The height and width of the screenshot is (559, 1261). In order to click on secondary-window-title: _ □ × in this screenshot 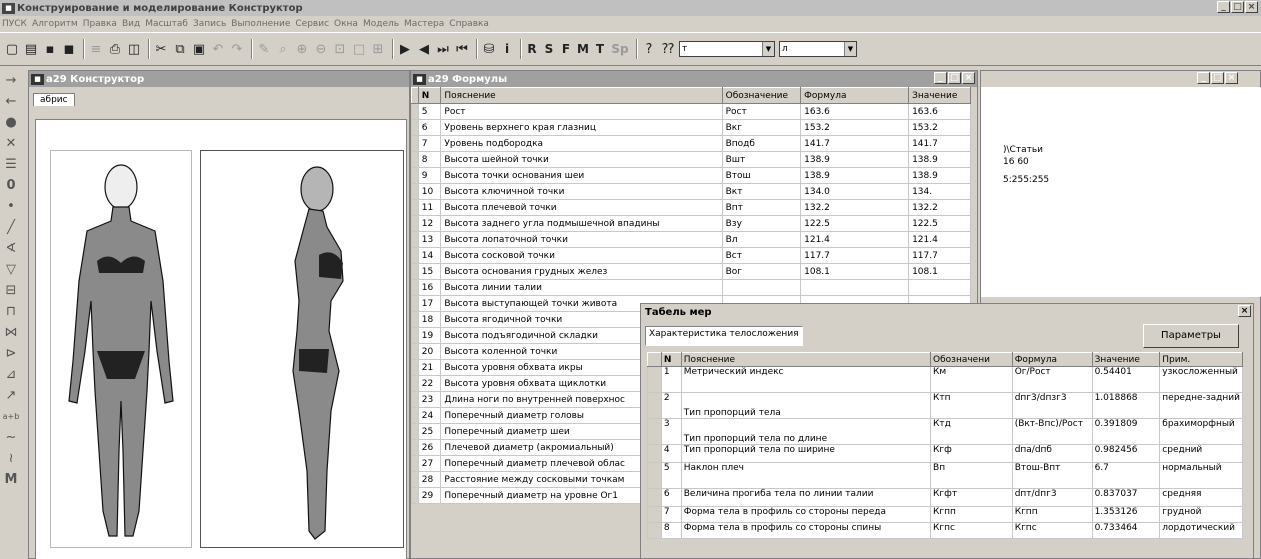, I will do `click(1120, 79)`.